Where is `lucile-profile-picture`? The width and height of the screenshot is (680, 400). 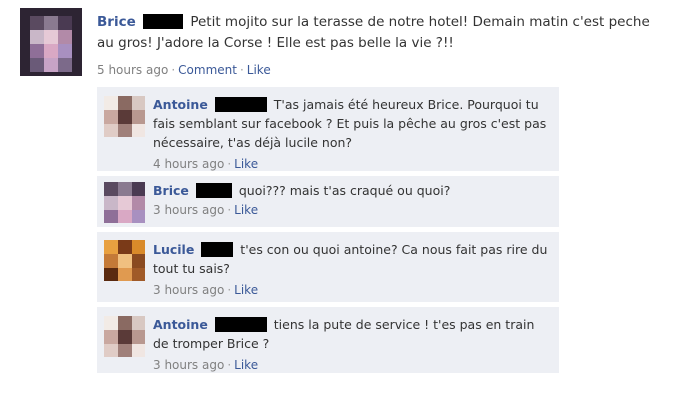
lucile-profile-picture is located at coordinates (124, 260).